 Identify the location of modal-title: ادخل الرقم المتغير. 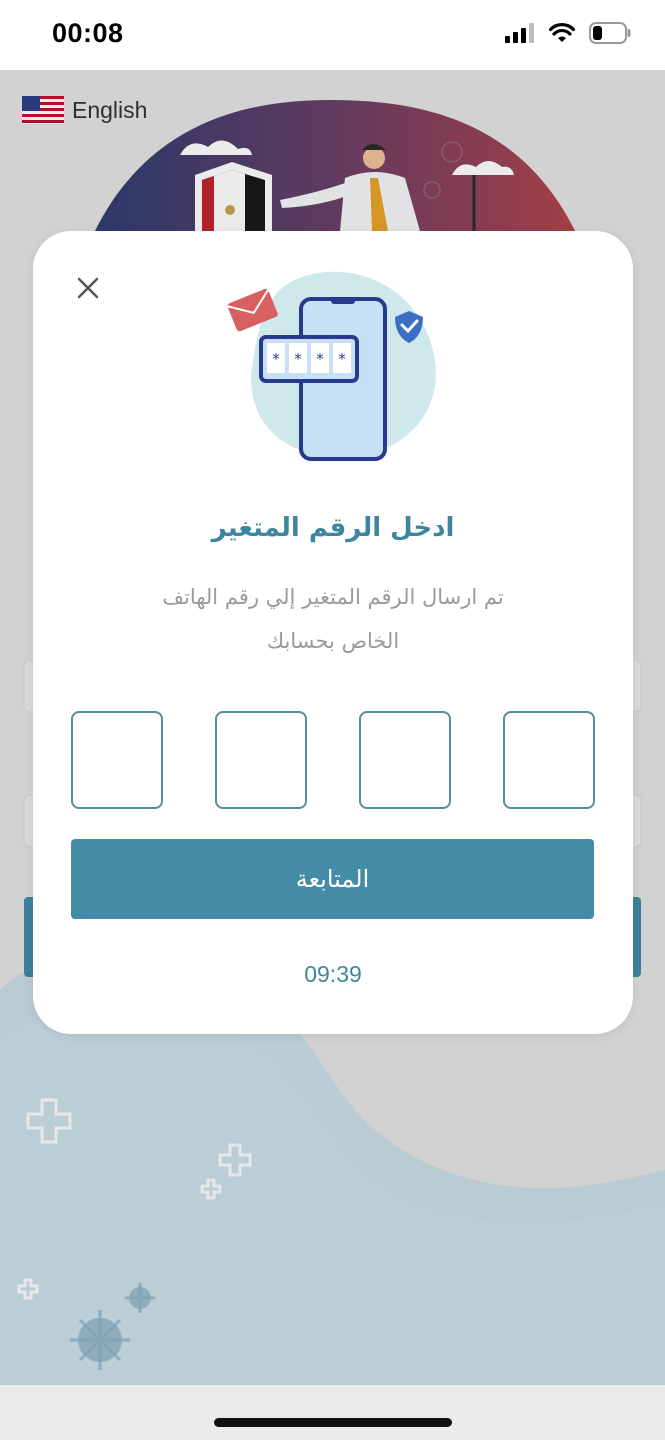
(333, 528).